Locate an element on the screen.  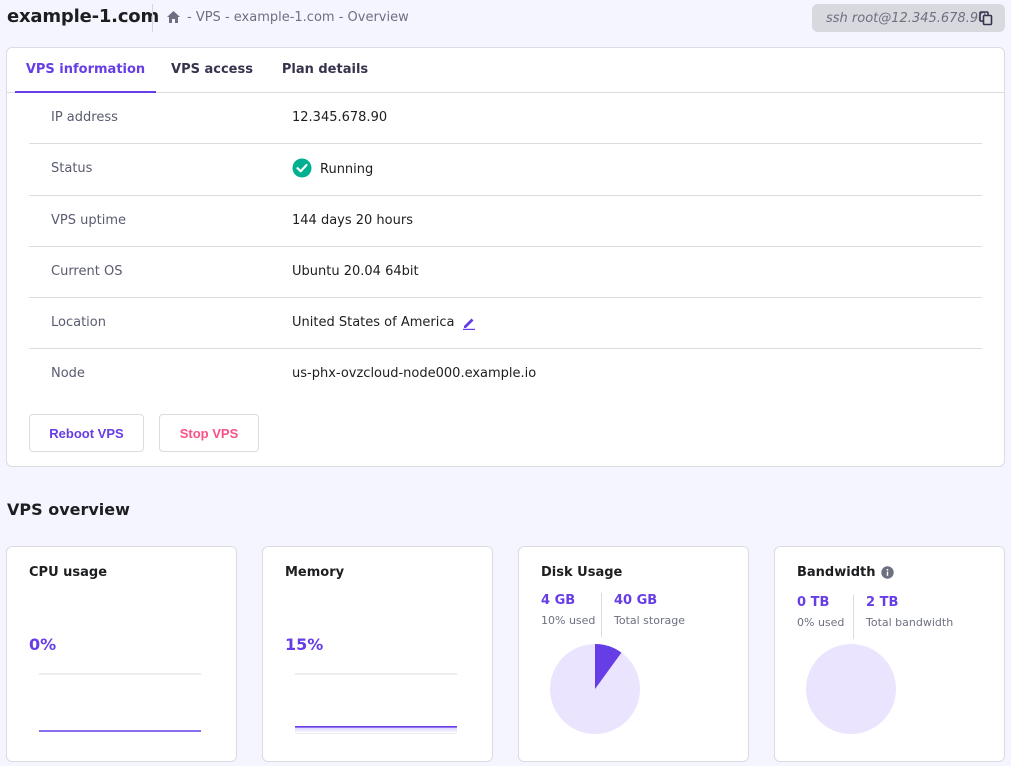
disk-pie-chart is located at coordinates (595, 689).